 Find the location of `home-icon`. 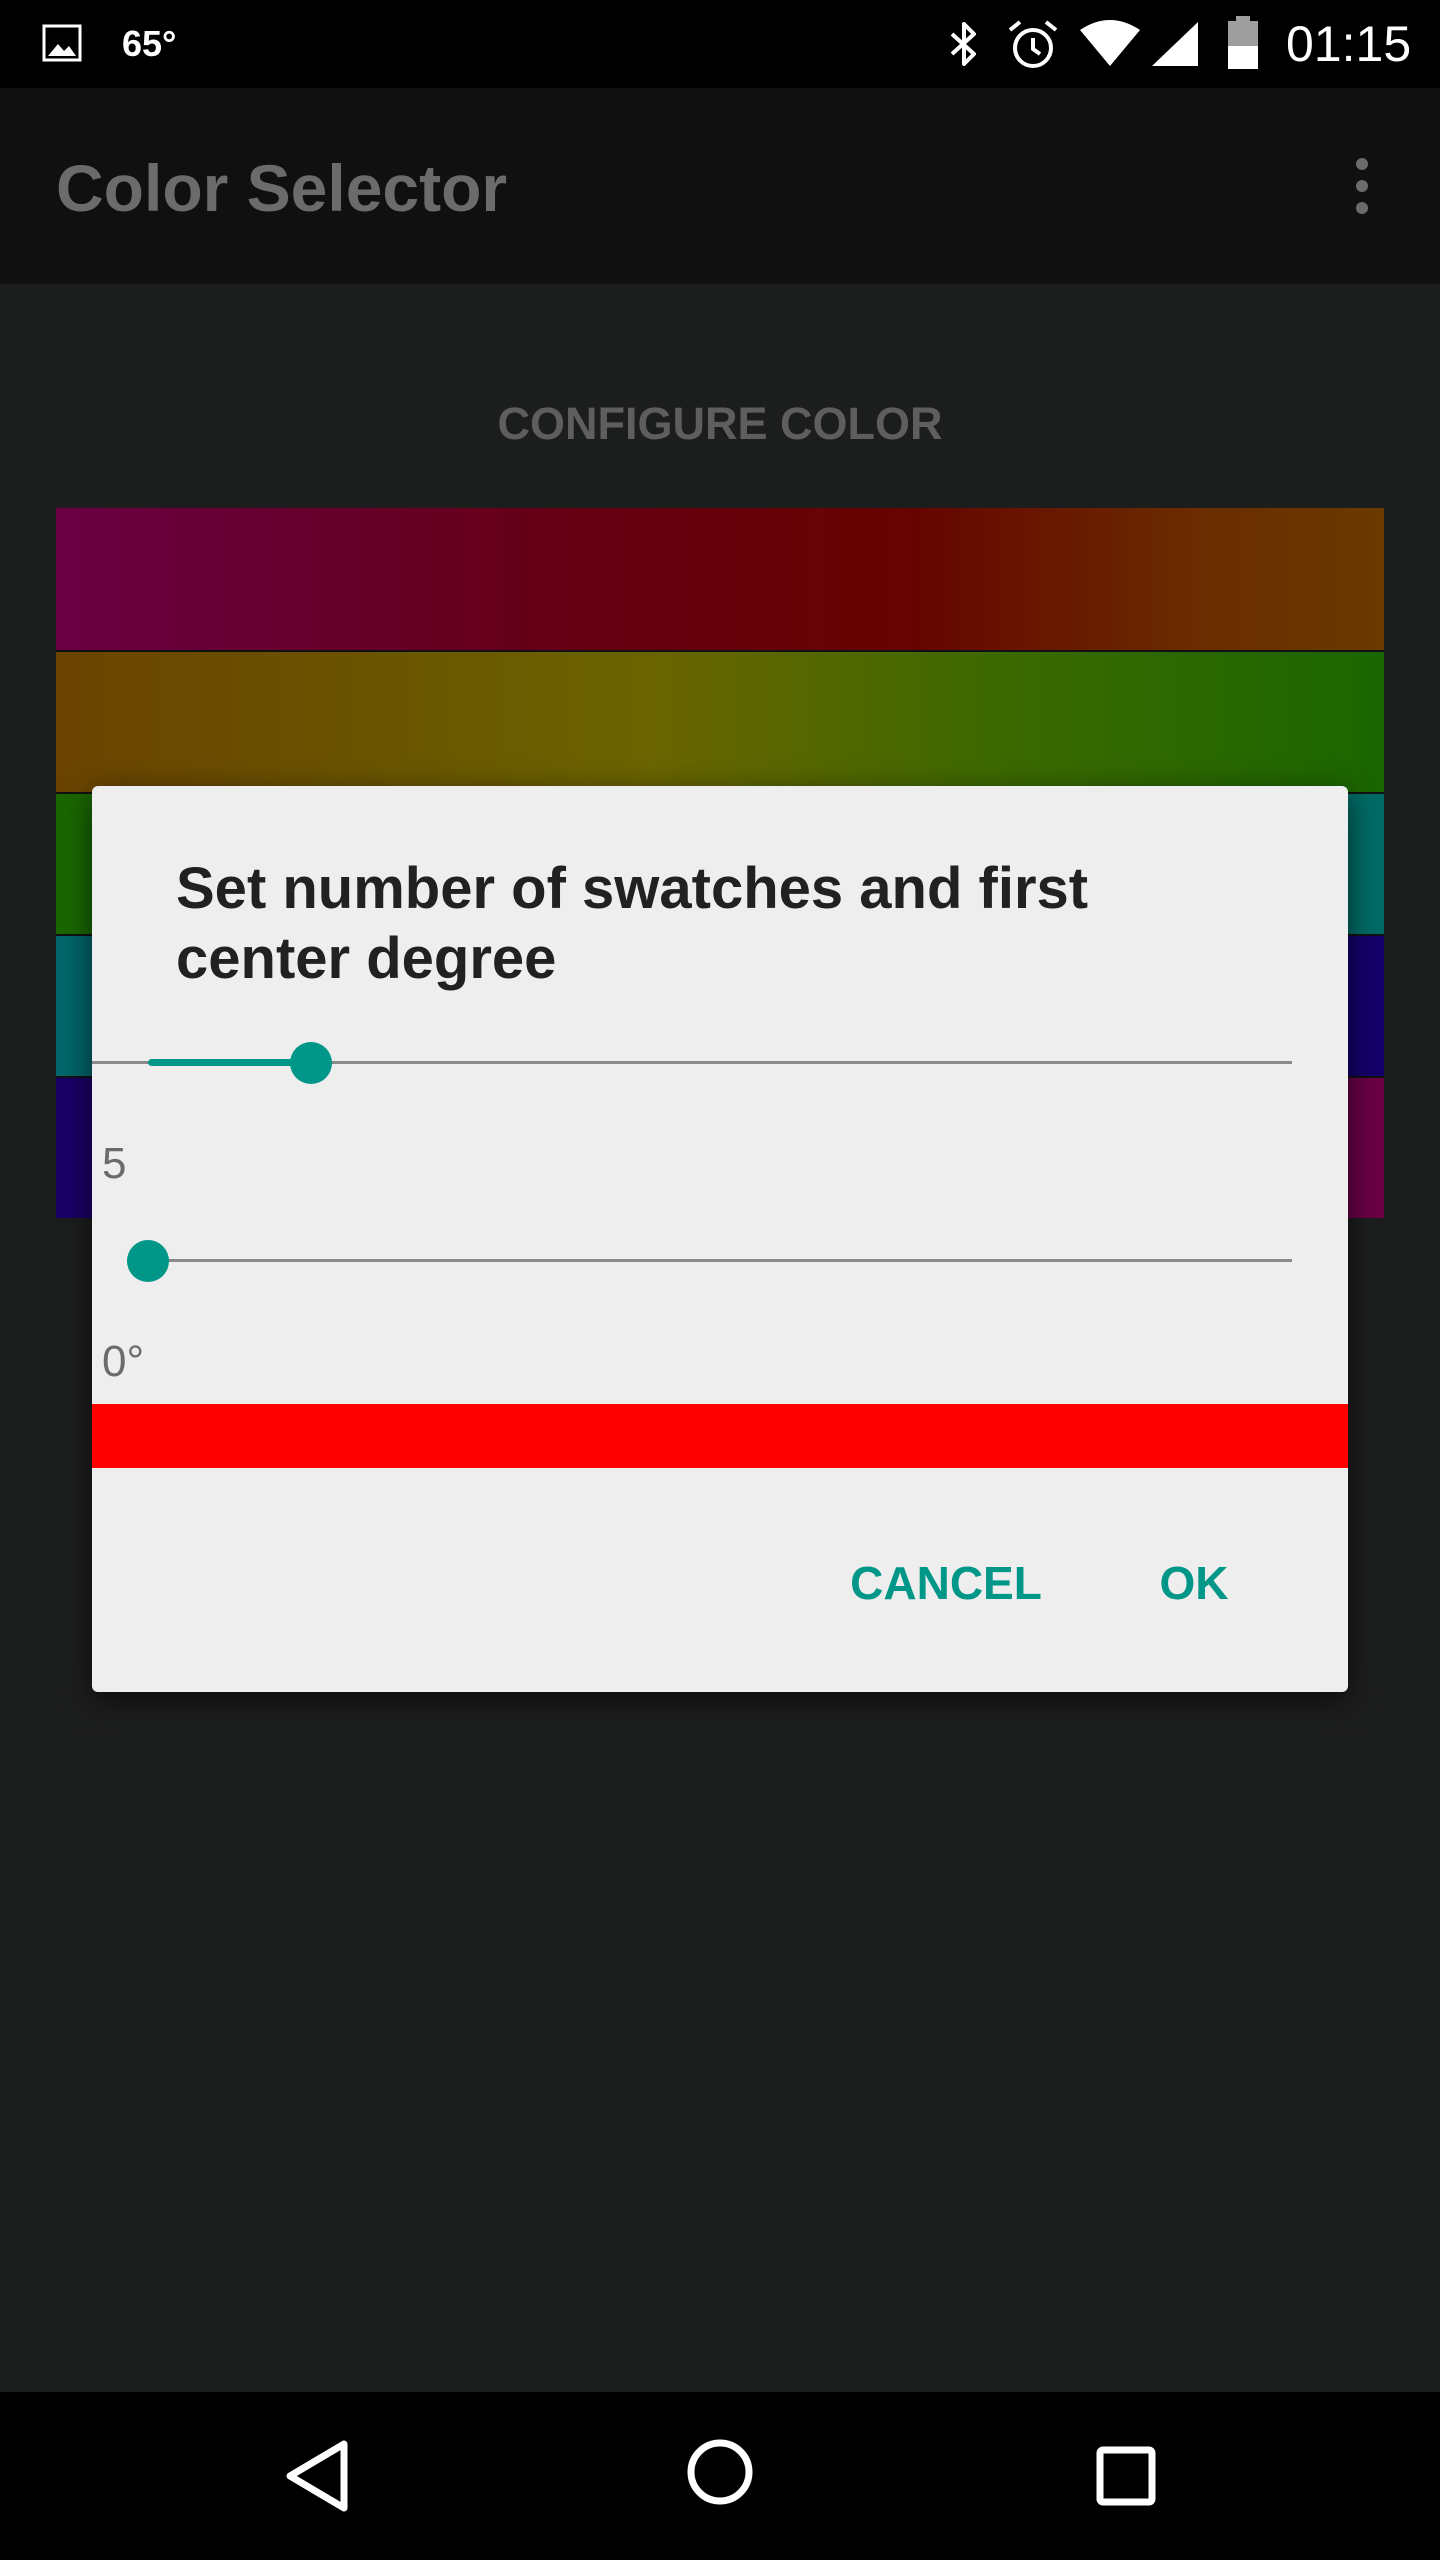

home-icon is located at coordinates (720, 2472).